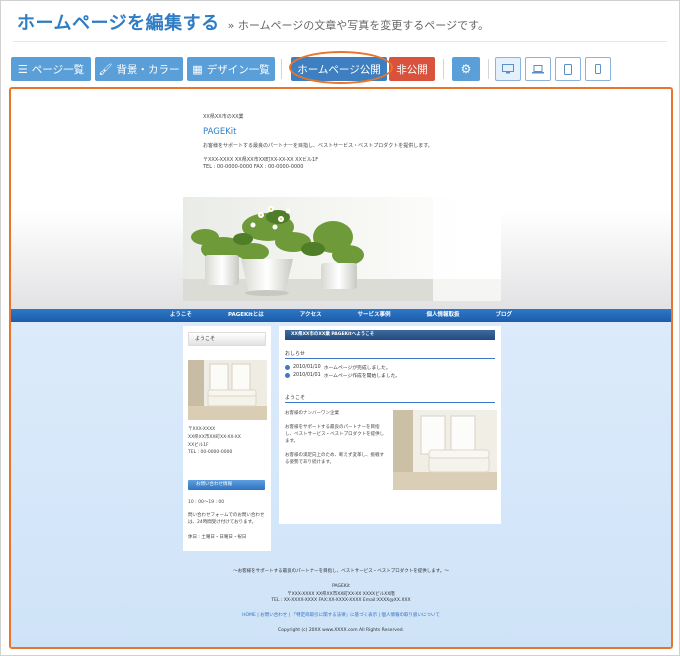 The height and width of the screenshot is (656, 680). Describe the element at coordinates (58, 69) in the screenshot. I see `page-list-label: ページ一覧` at that location.